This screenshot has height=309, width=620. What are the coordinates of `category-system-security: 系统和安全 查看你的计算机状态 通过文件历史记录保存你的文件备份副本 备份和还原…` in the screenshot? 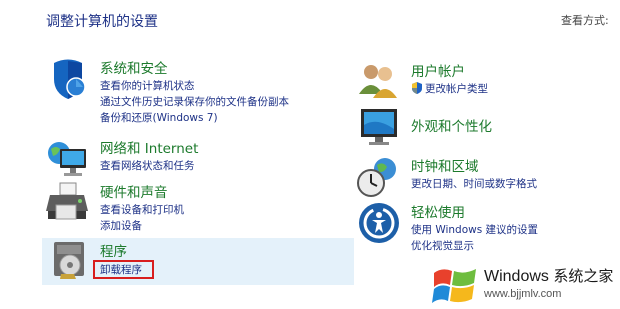 It's located at (196, 92).